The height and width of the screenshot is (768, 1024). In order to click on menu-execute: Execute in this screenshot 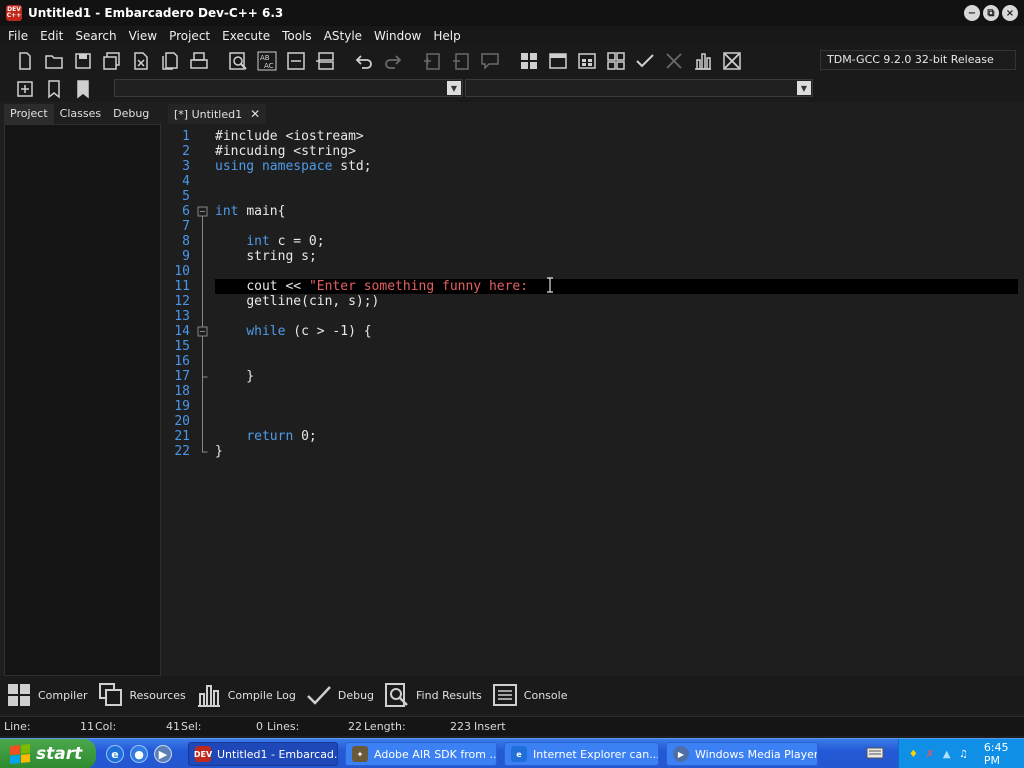, I will do `click(246, 36)`.